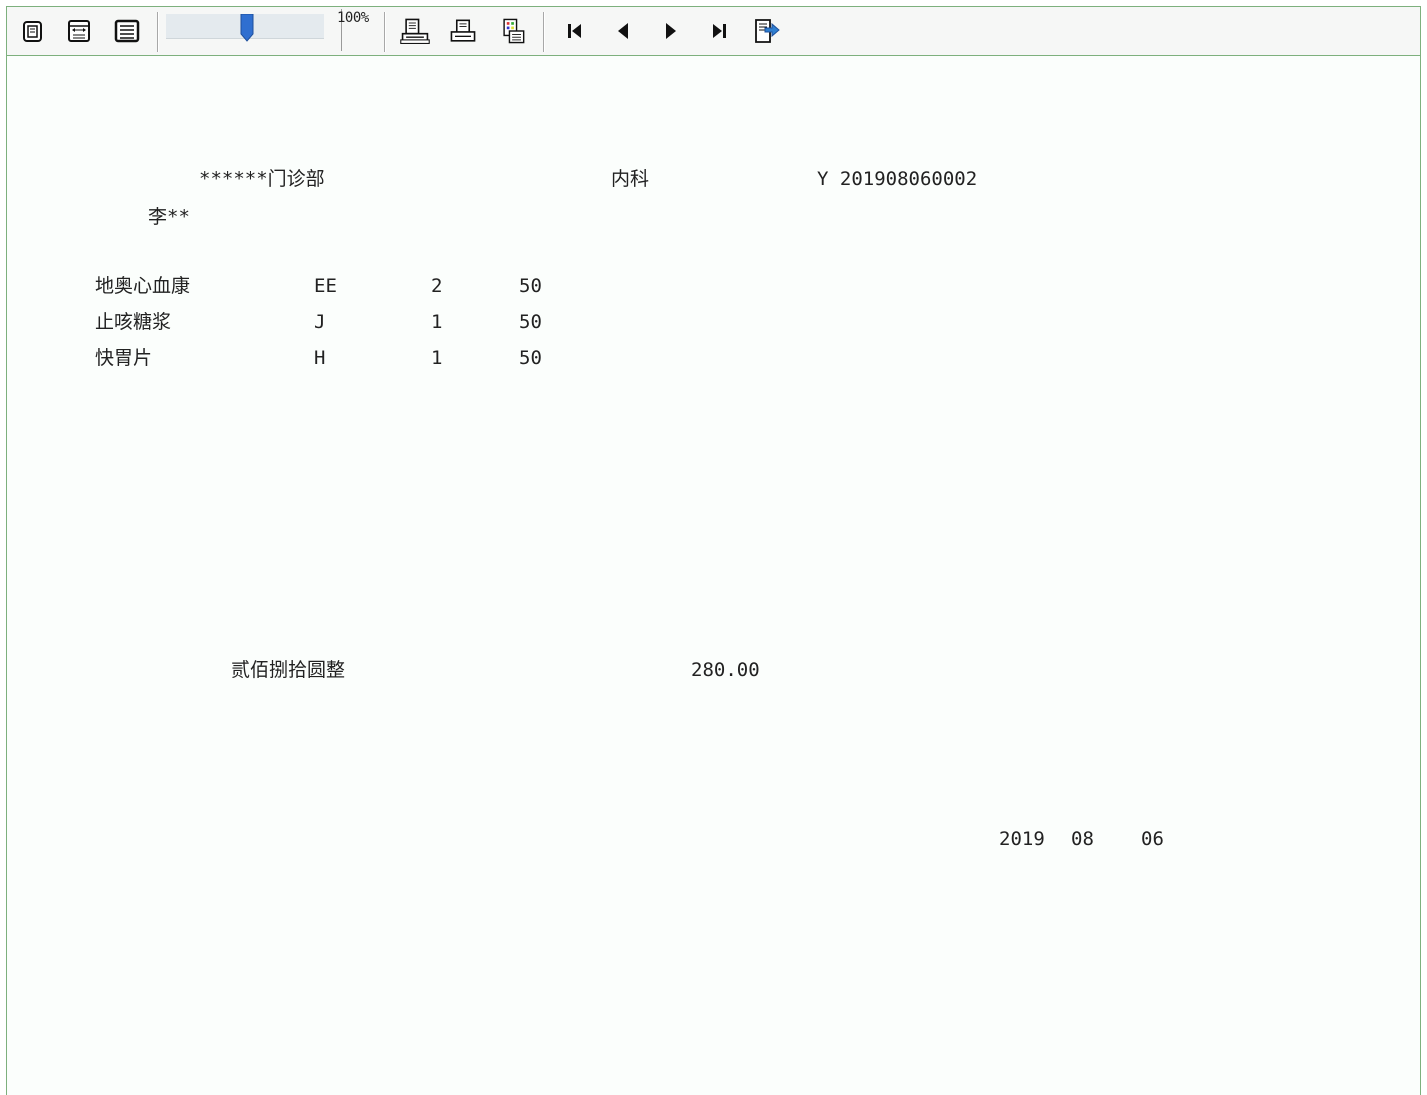 Image resolution: width=1427 pixels, height=1095 pixels. I want to click on zoom-slider, so click(245, 27).